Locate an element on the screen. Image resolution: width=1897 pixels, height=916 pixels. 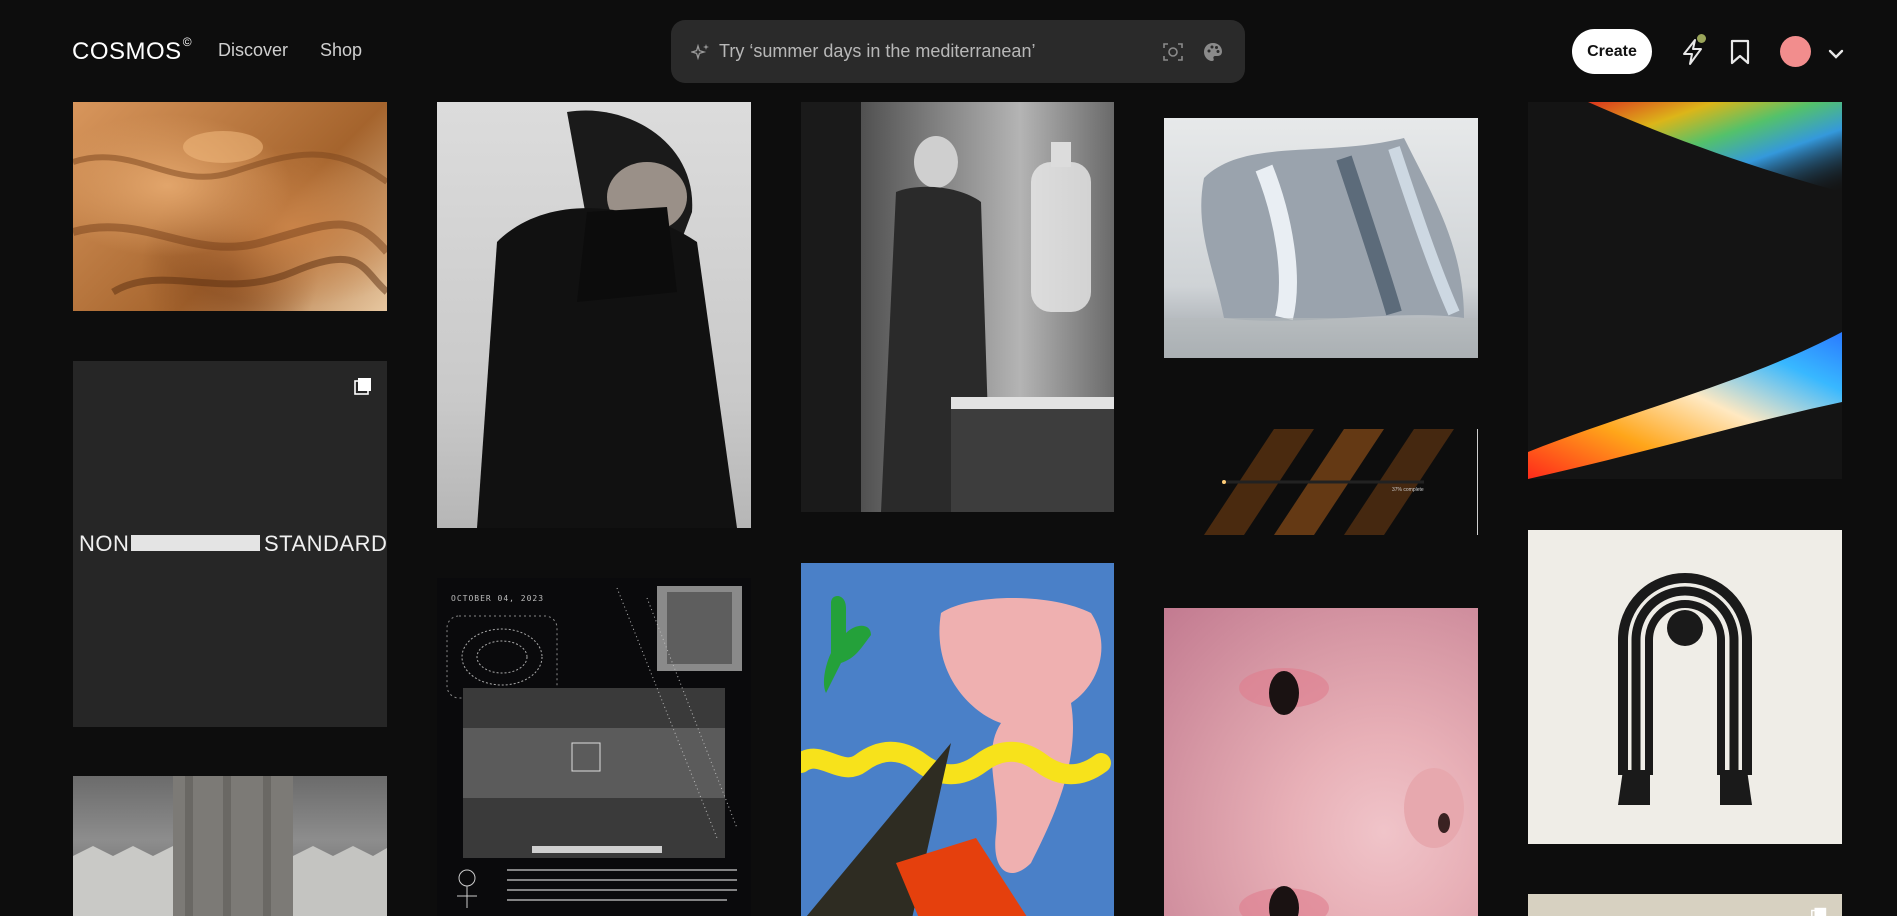
logo-mark: © is located at coordinates (187, 42).